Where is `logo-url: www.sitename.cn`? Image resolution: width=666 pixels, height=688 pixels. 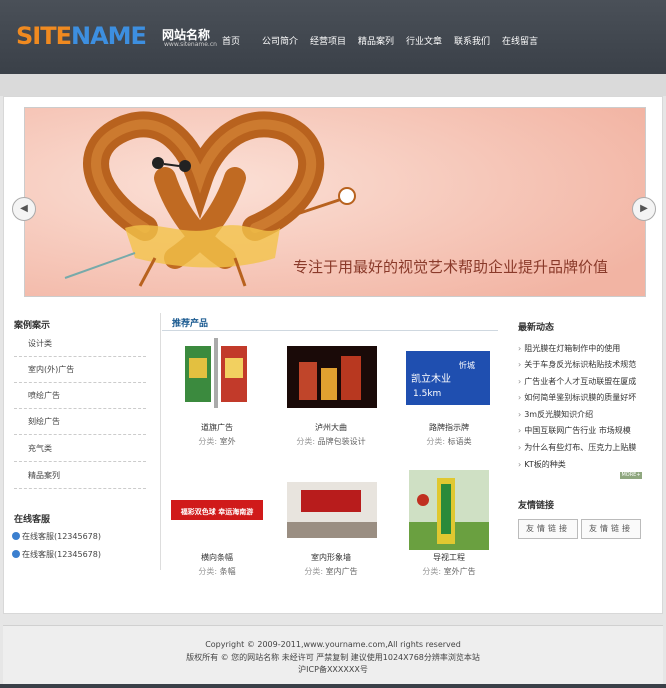
logo-url: www.sitename.cn is located at coordinates (190, 44).